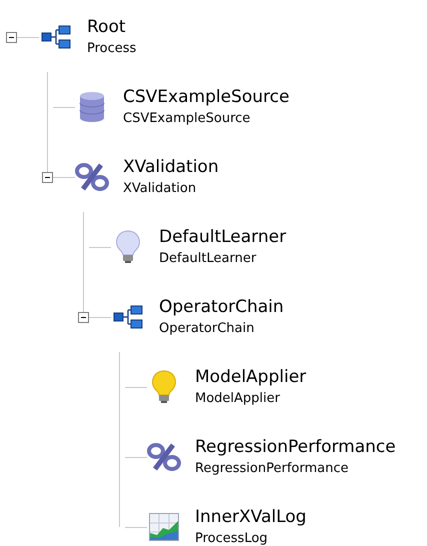  Describe the element at coordinates (238, 399) in the screenshot. I see `node-type: ModelApplier` at that location.